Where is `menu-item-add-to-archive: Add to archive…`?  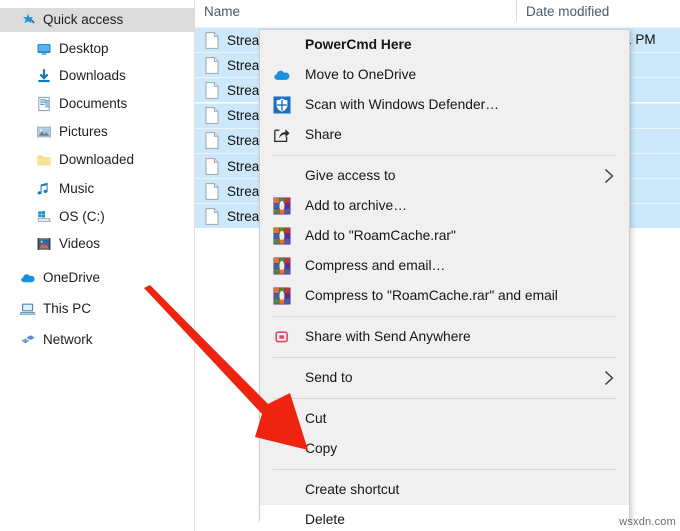
menu-item-add-to-archive: Add to archive… is located at coordinates (444, 206).